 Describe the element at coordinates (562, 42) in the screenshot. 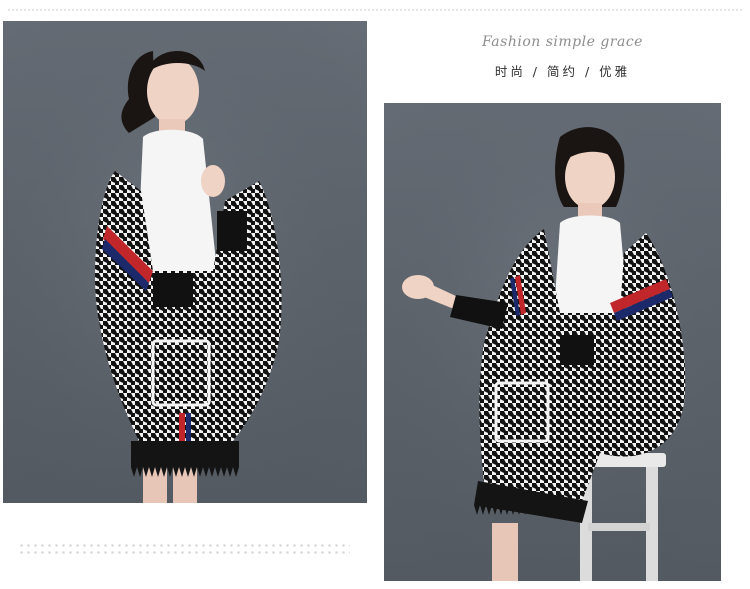

I see `tagline-script-text: Fashion simple grace` at that location.